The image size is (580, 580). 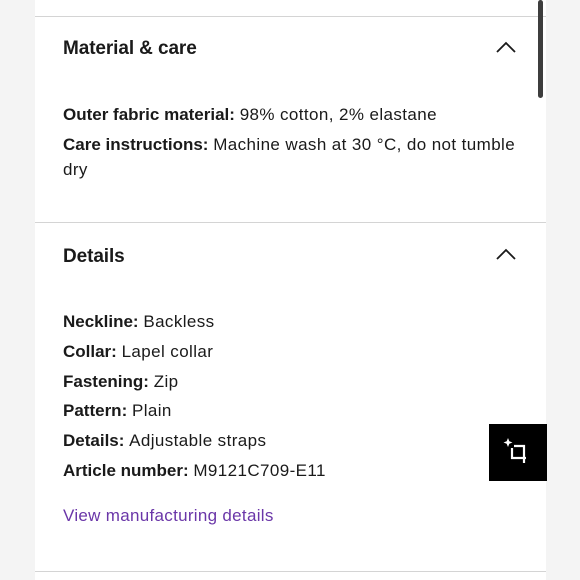 What do you see at coordinates (94, 257) in the screenshot?
I see `details-title: Details` at bounding box center [94, 257].